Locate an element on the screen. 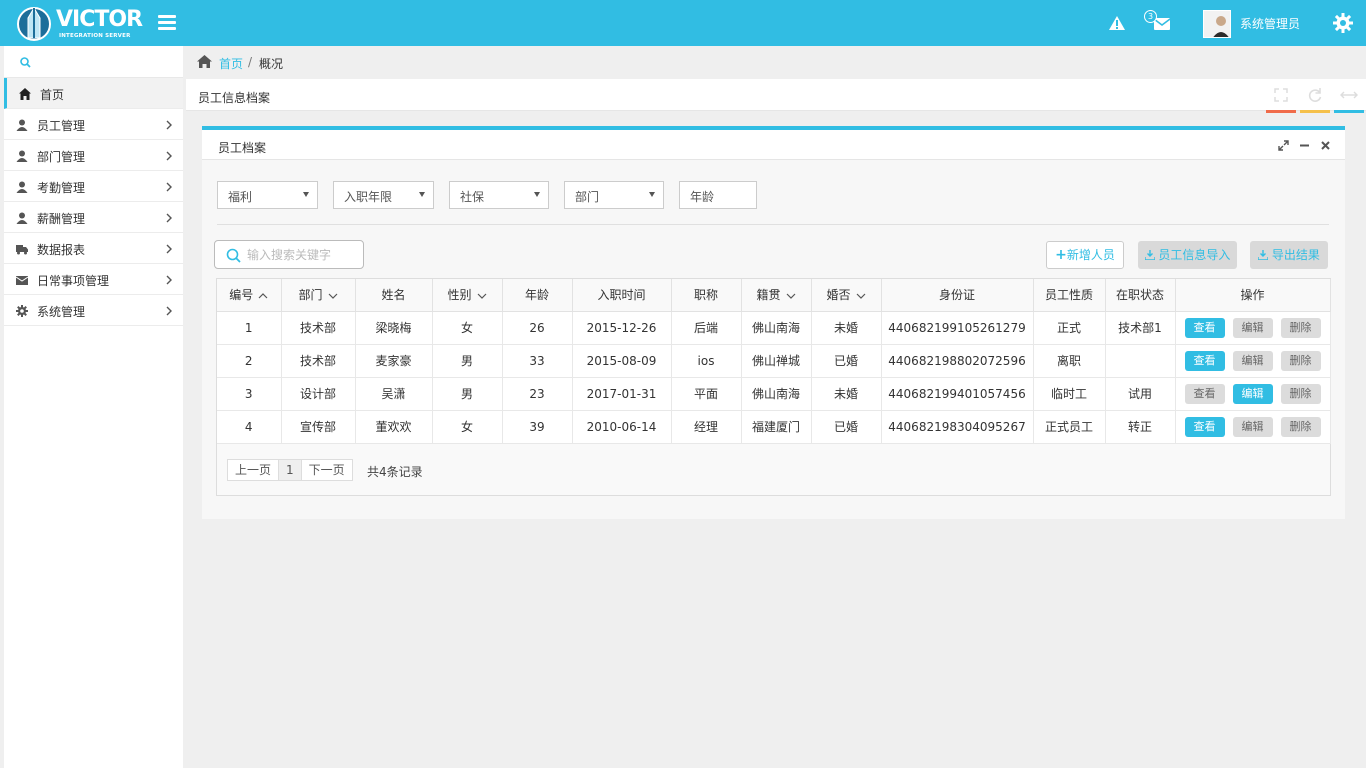 This screenshot has height=768, width=1366. sidebar-item-attendance-management: 考勤管理 is located at coordinates (93, 186).